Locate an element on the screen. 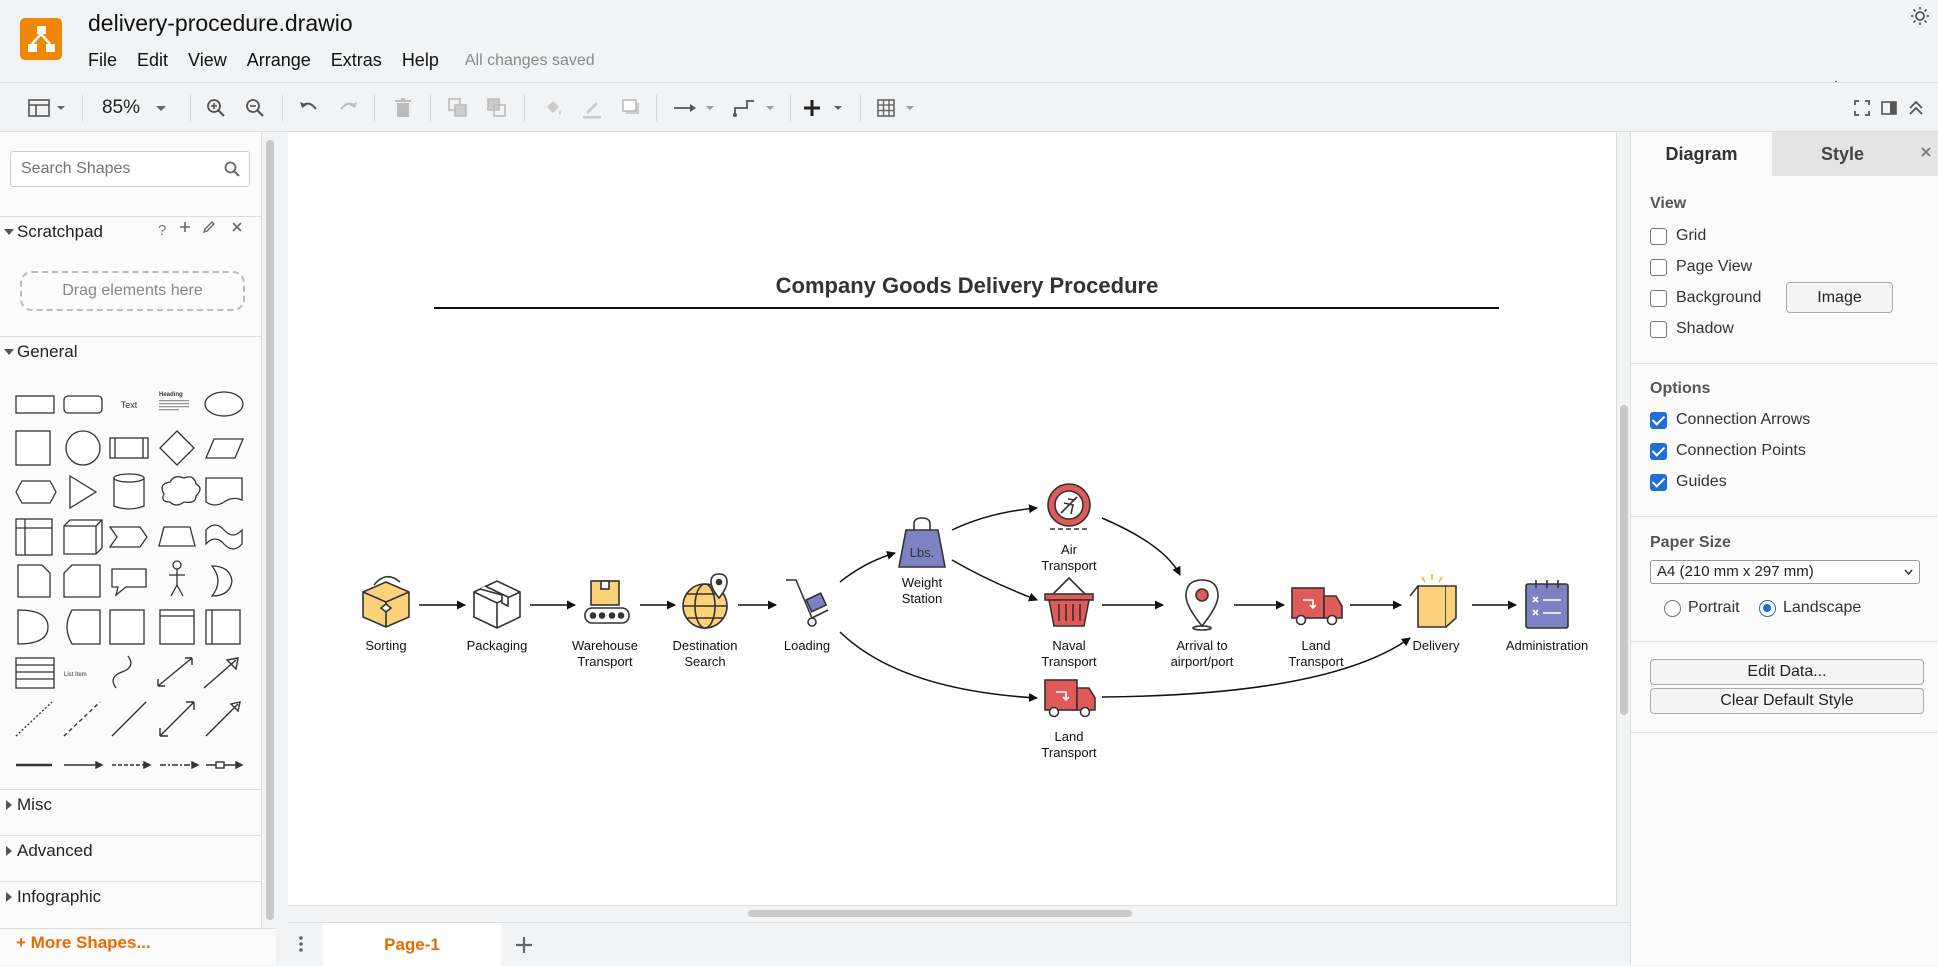 The width and height of the screenshot is (1938, 966). label-naval-1: Naval is located at coordinates (1068, 645).